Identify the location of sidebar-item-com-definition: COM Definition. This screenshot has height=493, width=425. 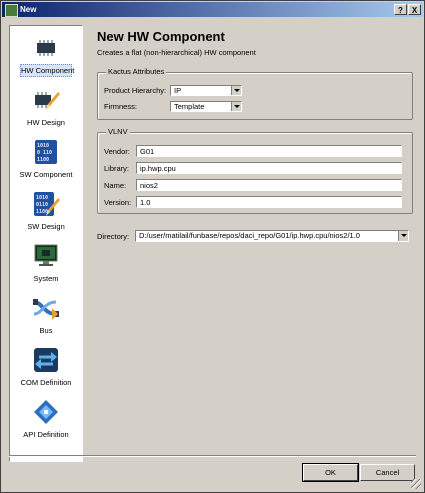
(46, 365).